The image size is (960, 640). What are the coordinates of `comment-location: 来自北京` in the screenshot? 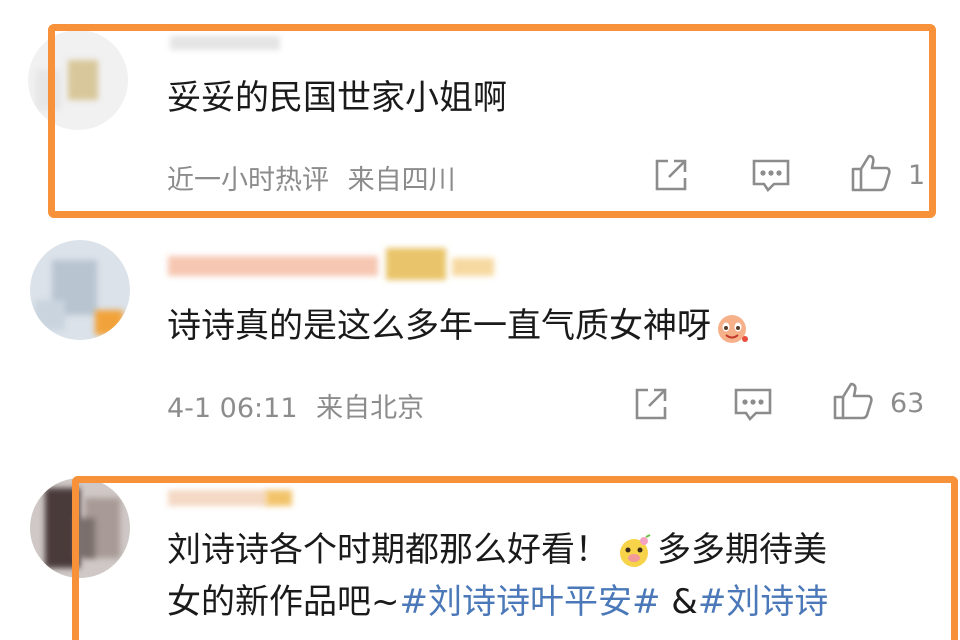 It's located at (370, 408).